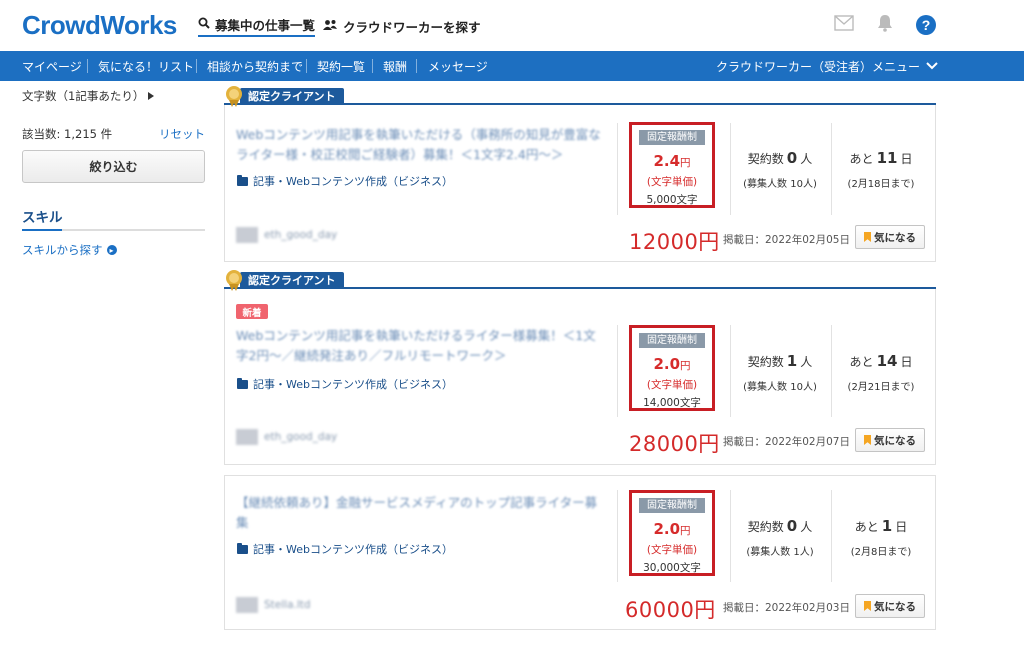  Describe the element at coordinates (926, 24) in the screenshot. I see `help-icon: ?` at that location.